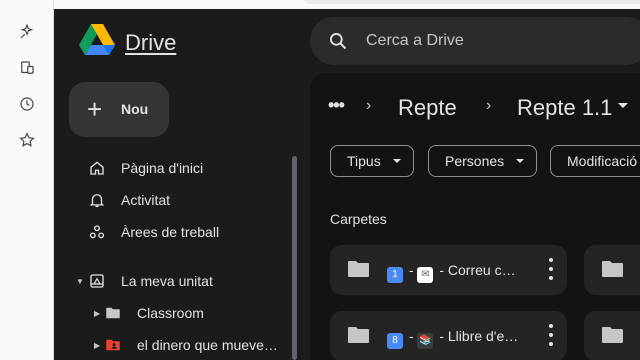 This screenshot has width=640, height=360. I want to click on browser-top-strip, so click(347, 4).